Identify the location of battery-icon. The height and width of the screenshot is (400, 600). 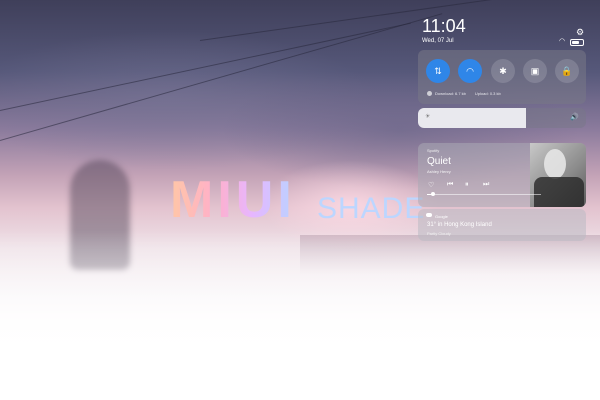
(577, 42).